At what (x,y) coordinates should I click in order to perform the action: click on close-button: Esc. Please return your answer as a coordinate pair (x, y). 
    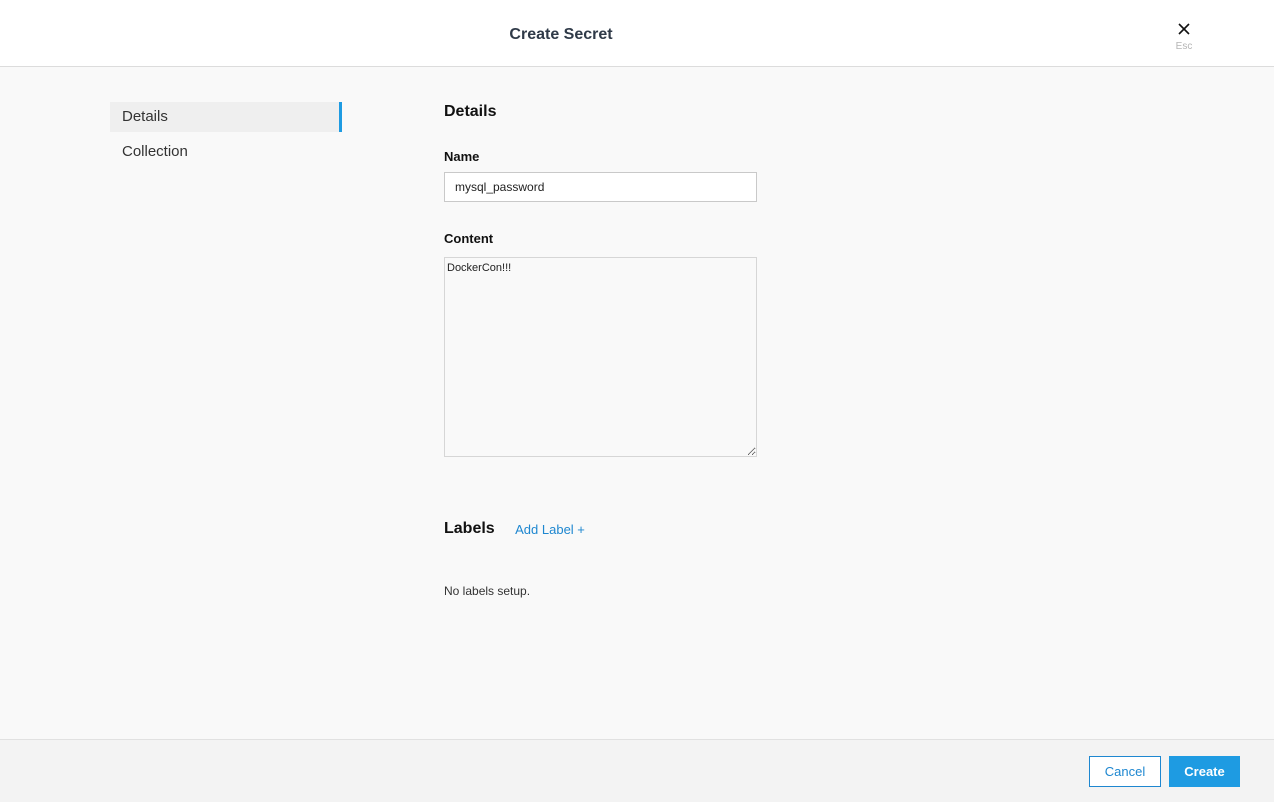
    Looking at the image, I should click on (1184, 38).